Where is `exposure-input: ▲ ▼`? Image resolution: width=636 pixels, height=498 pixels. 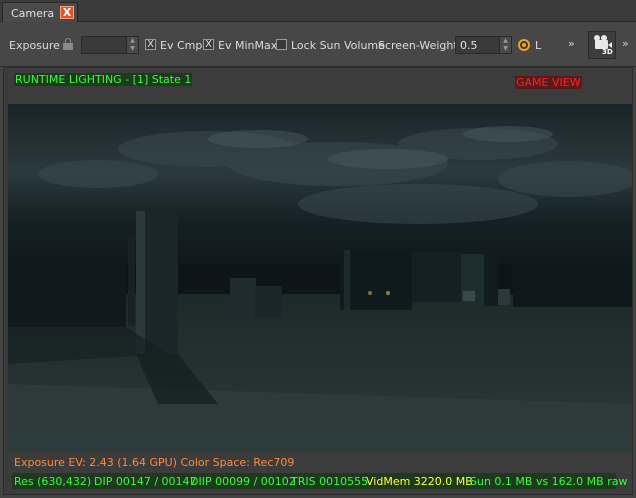 exposure-input: ▲ ▼ is located at coordinates (110, 45).